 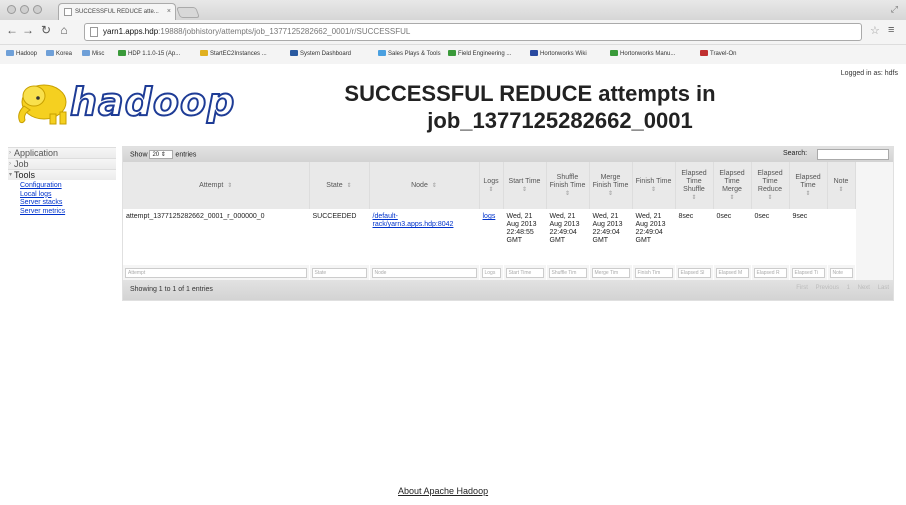 What do you see at coordinates (839, 288) in the screenshot?
I see `pagination: First Previous 1 Next Last` at bounding box center [839, 288].